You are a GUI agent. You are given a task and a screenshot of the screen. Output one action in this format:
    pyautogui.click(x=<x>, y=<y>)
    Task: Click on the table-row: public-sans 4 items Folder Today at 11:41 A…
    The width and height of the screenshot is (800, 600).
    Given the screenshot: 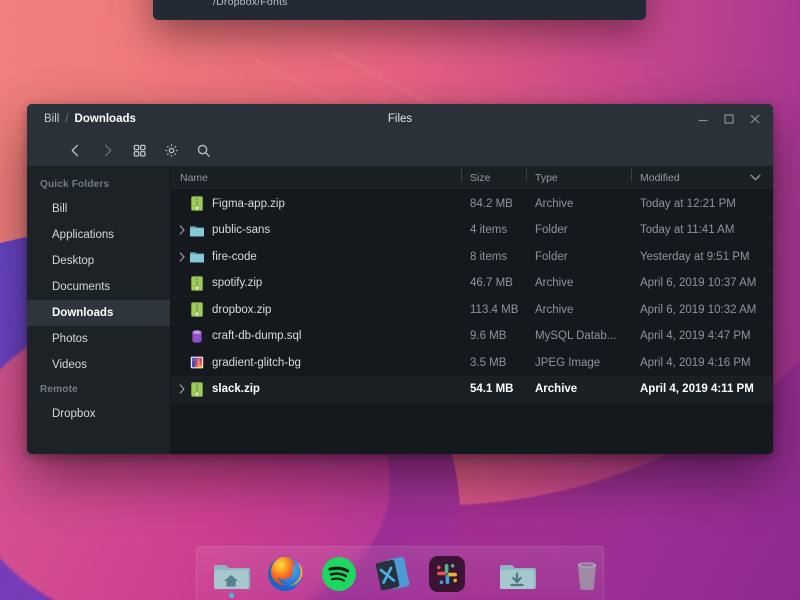 What is the action you would take?
    pyautogui.click(x=472, y=231)
    